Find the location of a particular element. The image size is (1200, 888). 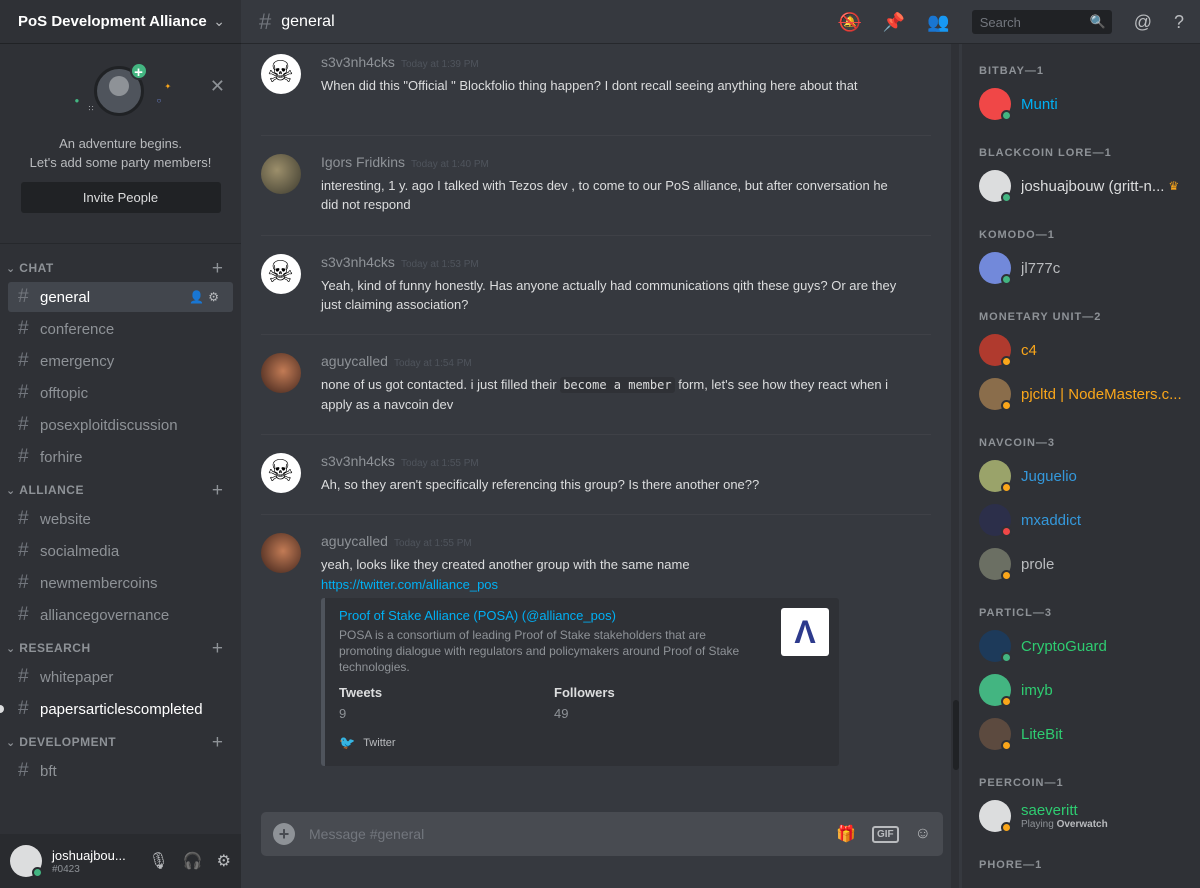

pin-icon: 📌 is located at coordinates (894, 22).